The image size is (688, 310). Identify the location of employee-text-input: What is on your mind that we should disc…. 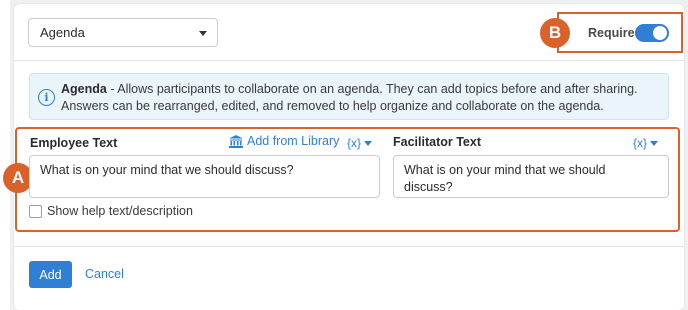
(204, 176).